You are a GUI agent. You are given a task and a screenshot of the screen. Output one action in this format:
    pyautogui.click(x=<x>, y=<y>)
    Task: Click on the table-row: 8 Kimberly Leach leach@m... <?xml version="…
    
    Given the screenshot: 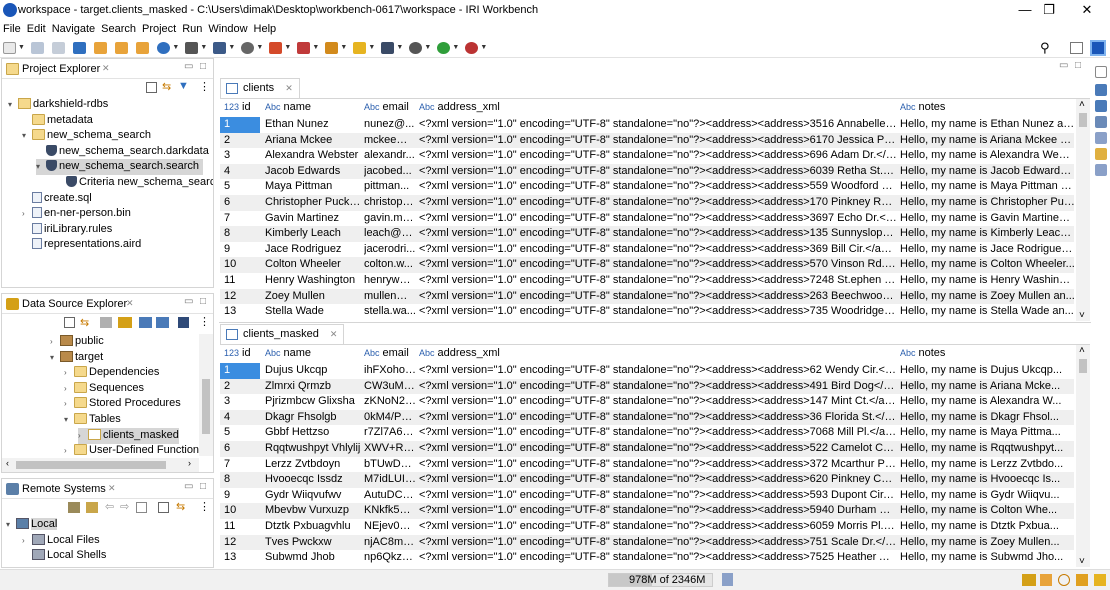 What is the action you would take?
    pyautogui.click(x=647, y=234)
    